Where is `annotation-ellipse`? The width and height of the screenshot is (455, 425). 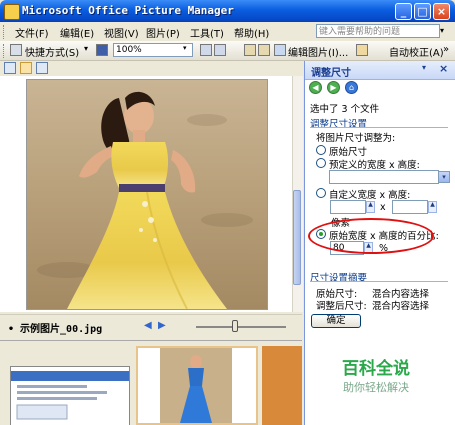 annotation-ellipse is located at coordinates (371, 236).